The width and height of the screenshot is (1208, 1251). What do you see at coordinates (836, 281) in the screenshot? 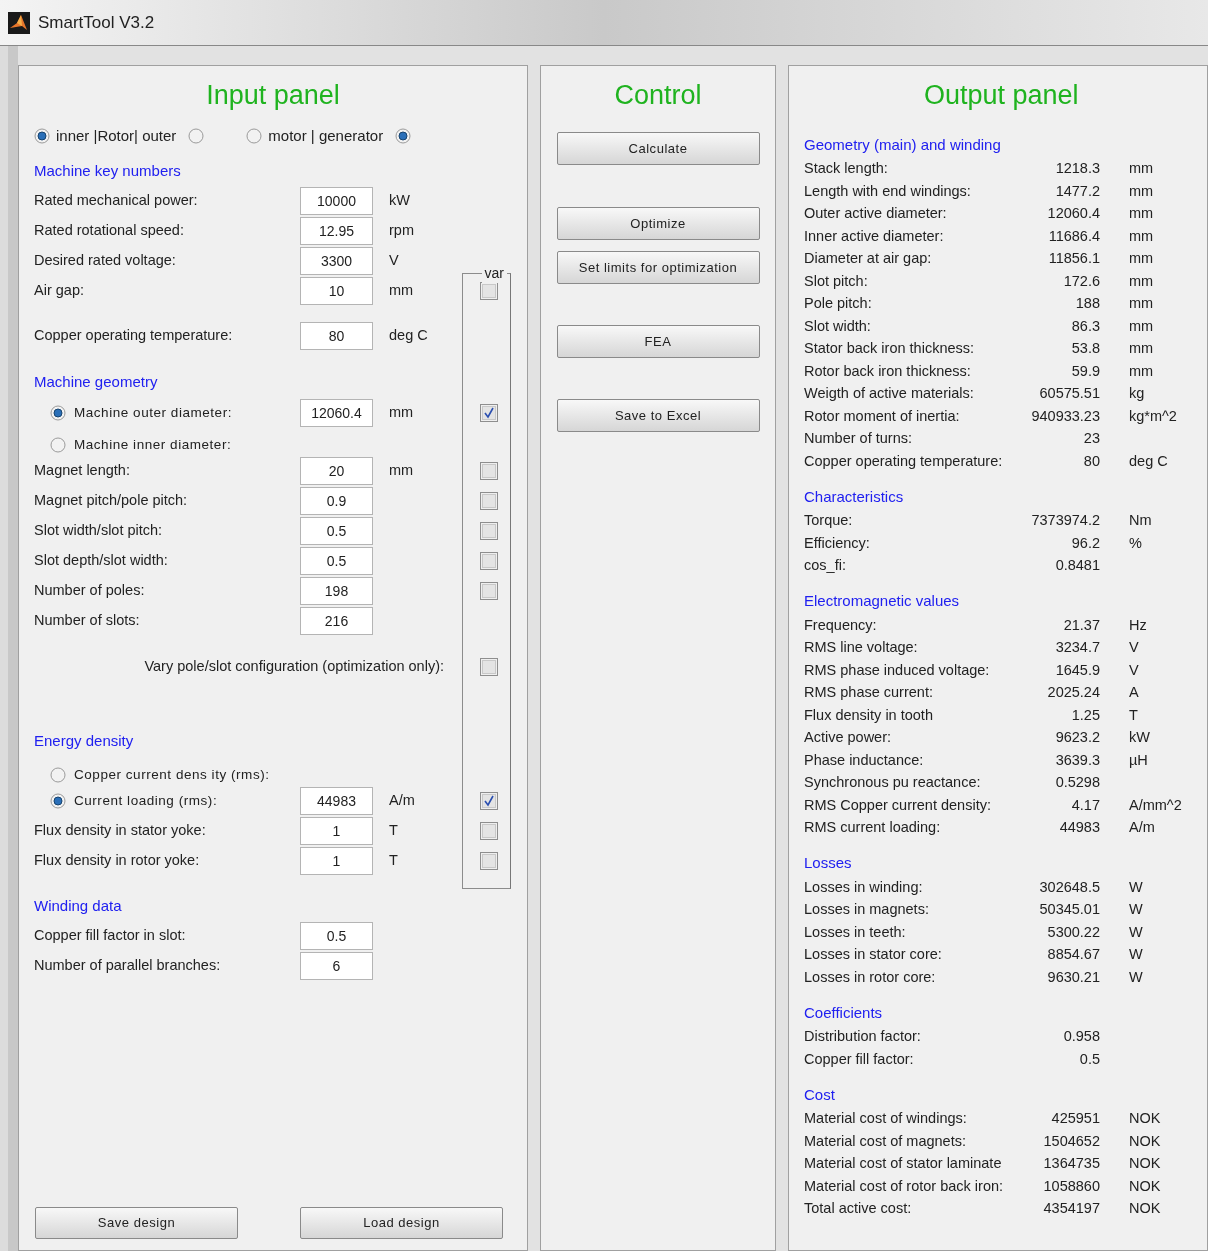
I see `output-label: Slot pitch:` at bounding box center [836, 281].